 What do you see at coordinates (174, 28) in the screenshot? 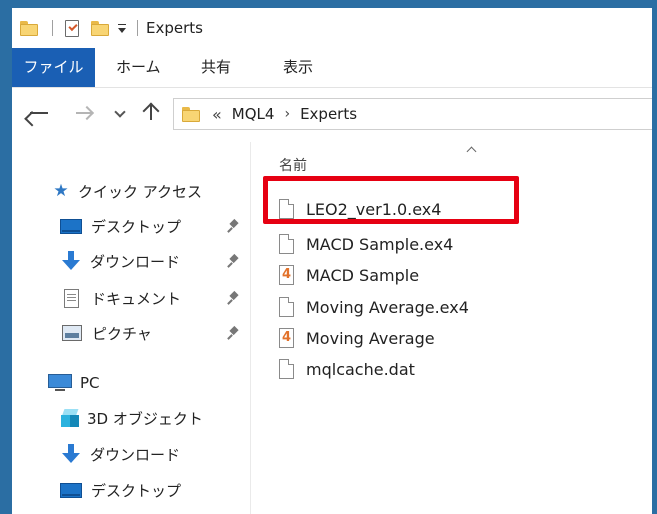
I see `window-title: Experts` at bounding box center [174, 28].